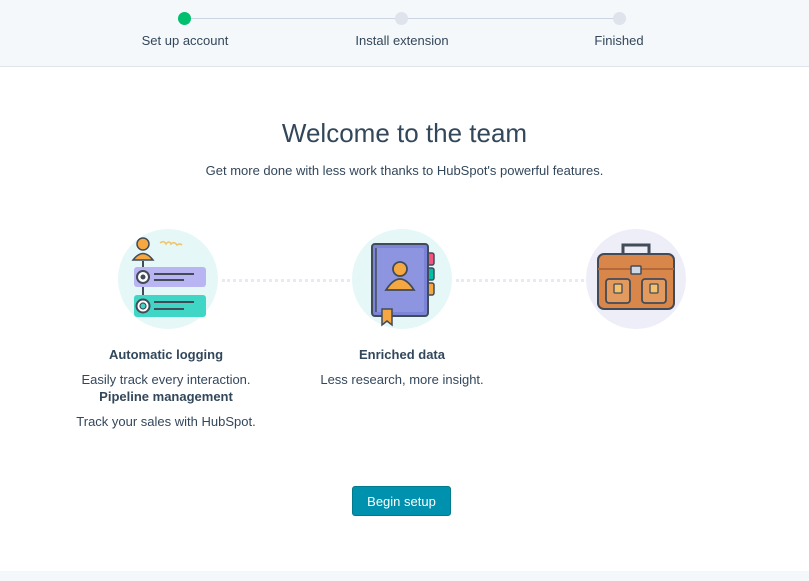 This screenshot has height=581, width=809. What do you see at coordinates (168, 279) in the screenshot?
I see `timeline-icon` at bounding box center [168, 279].